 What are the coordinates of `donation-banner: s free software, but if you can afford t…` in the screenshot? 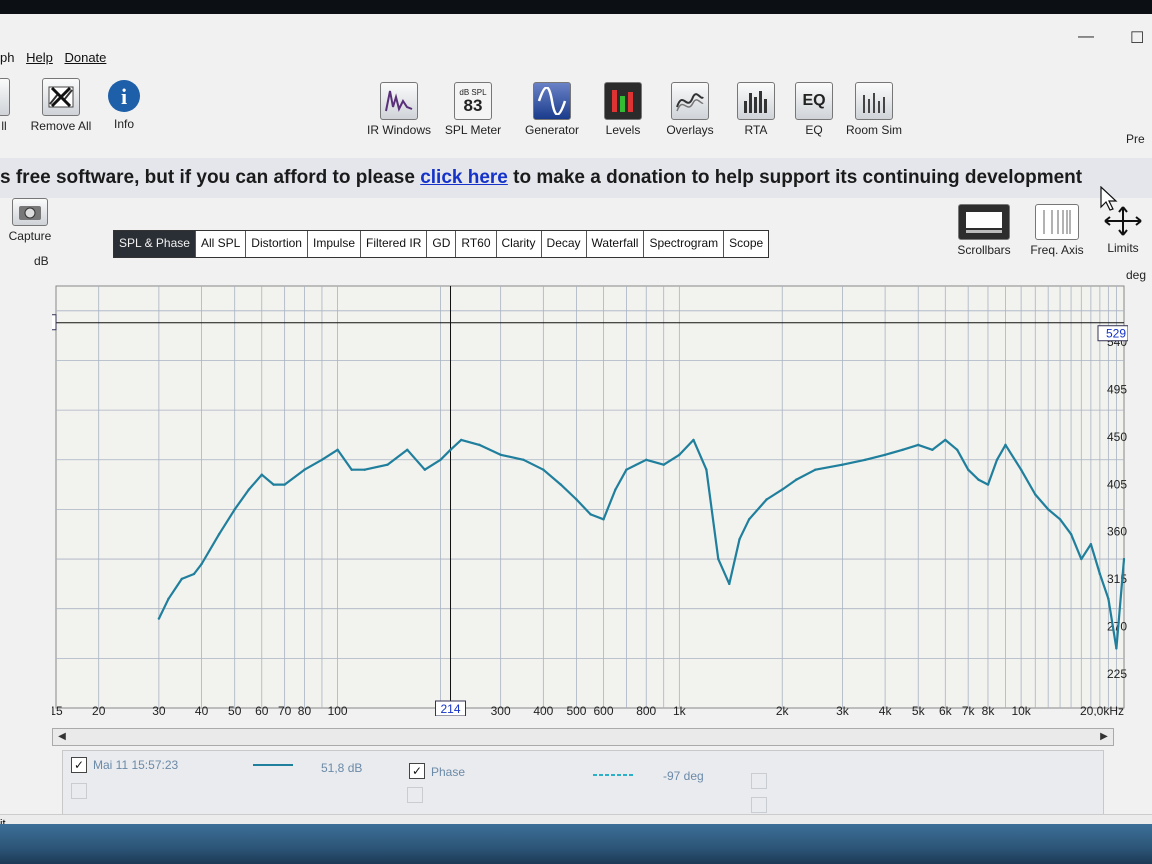 It's located at (576, 178).